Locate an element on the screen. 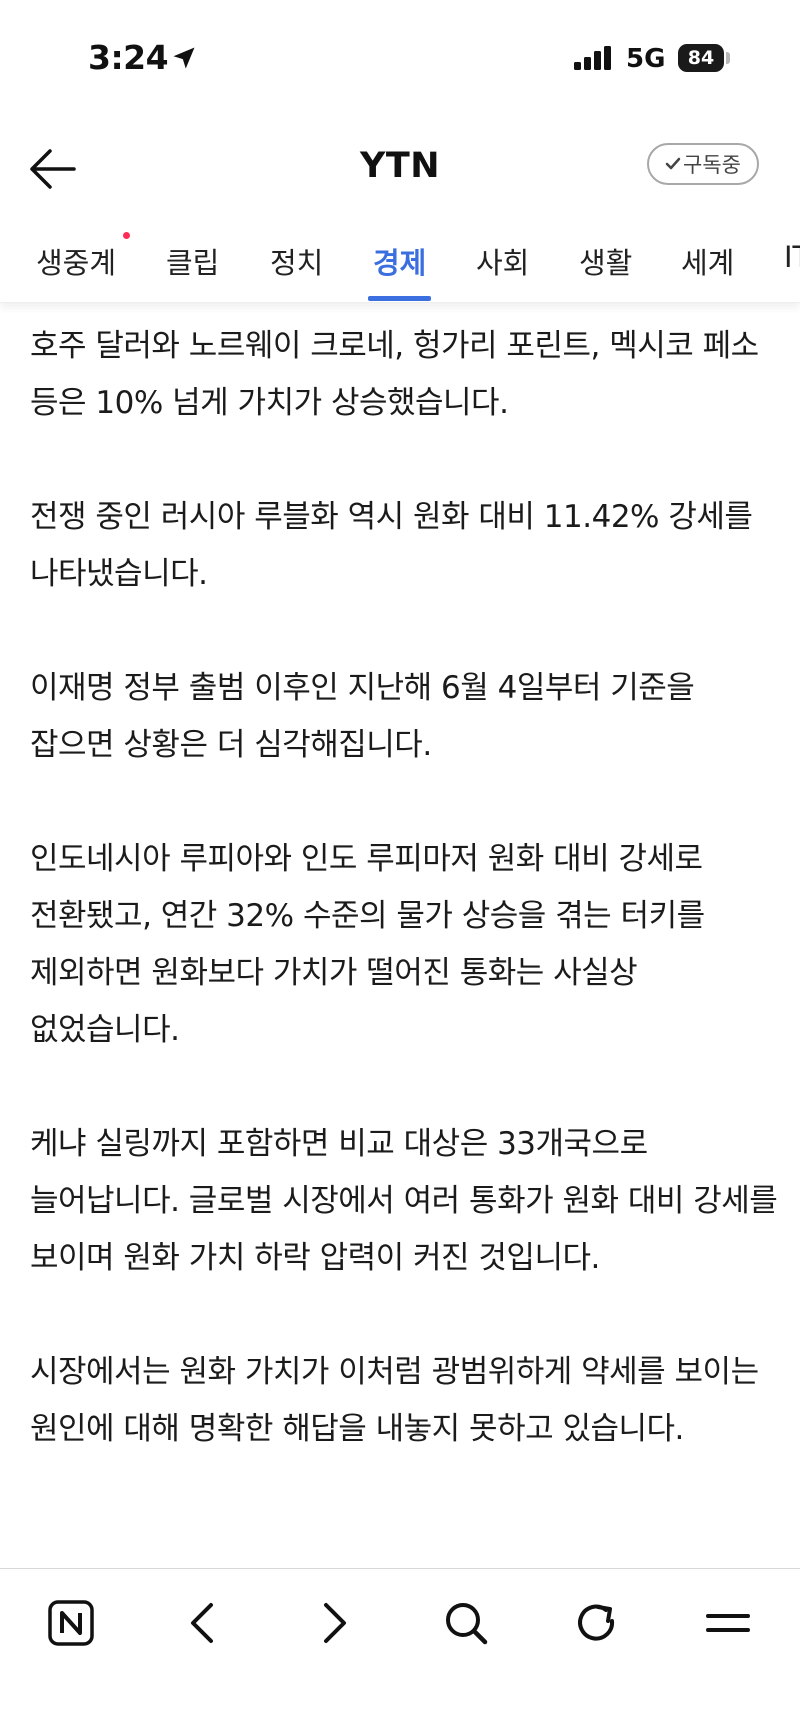  refresh-button is located at coordinates (597, 1623).